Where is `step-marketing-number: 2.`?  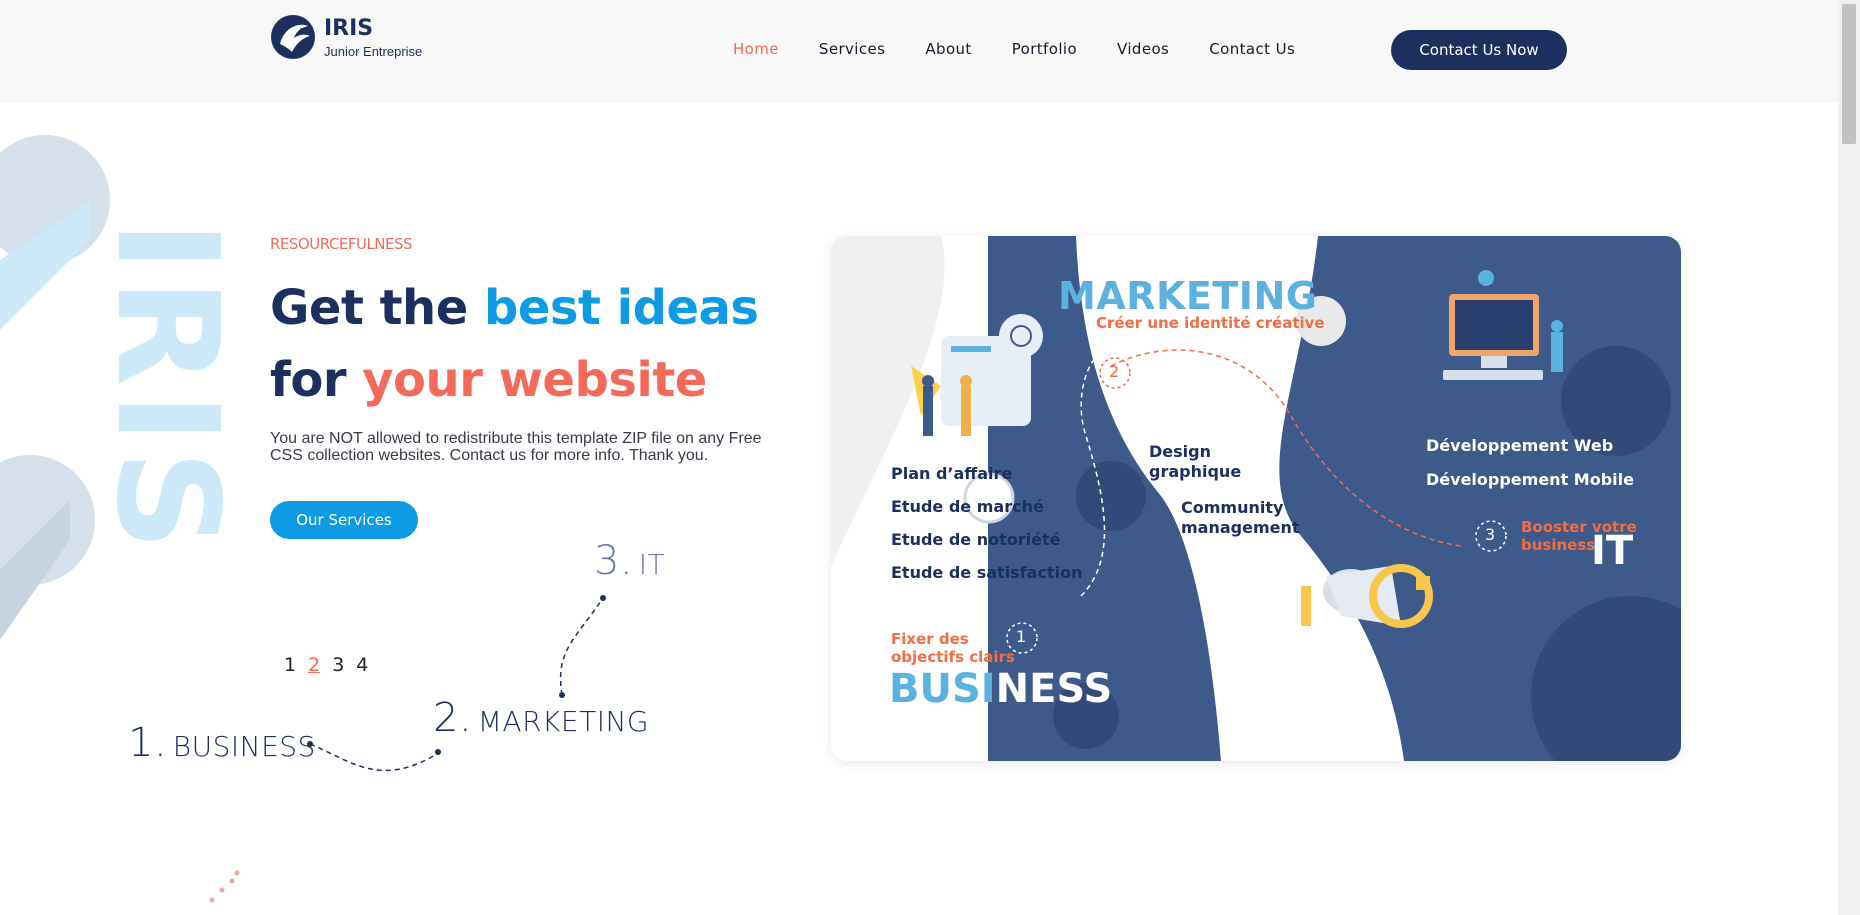 step-marketing-number: 2. is located at coordinates (453, 718).